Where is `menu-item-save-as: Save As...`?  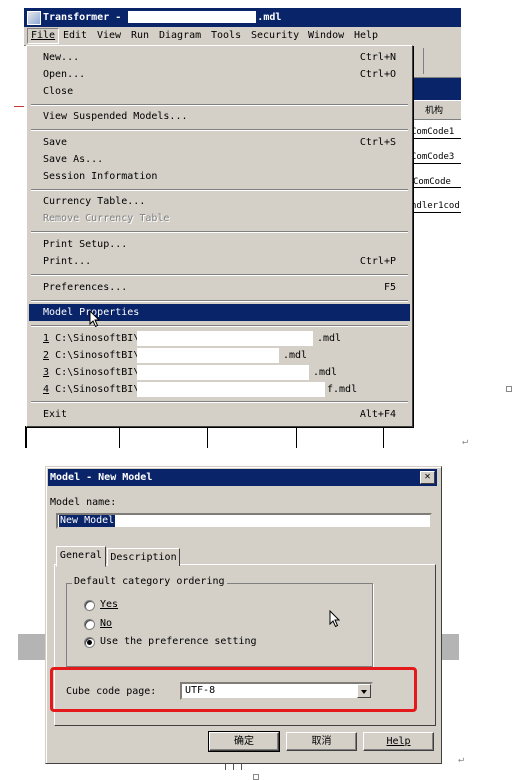 menu-item-save-as: Save As... is located at coordinates (219, 159).